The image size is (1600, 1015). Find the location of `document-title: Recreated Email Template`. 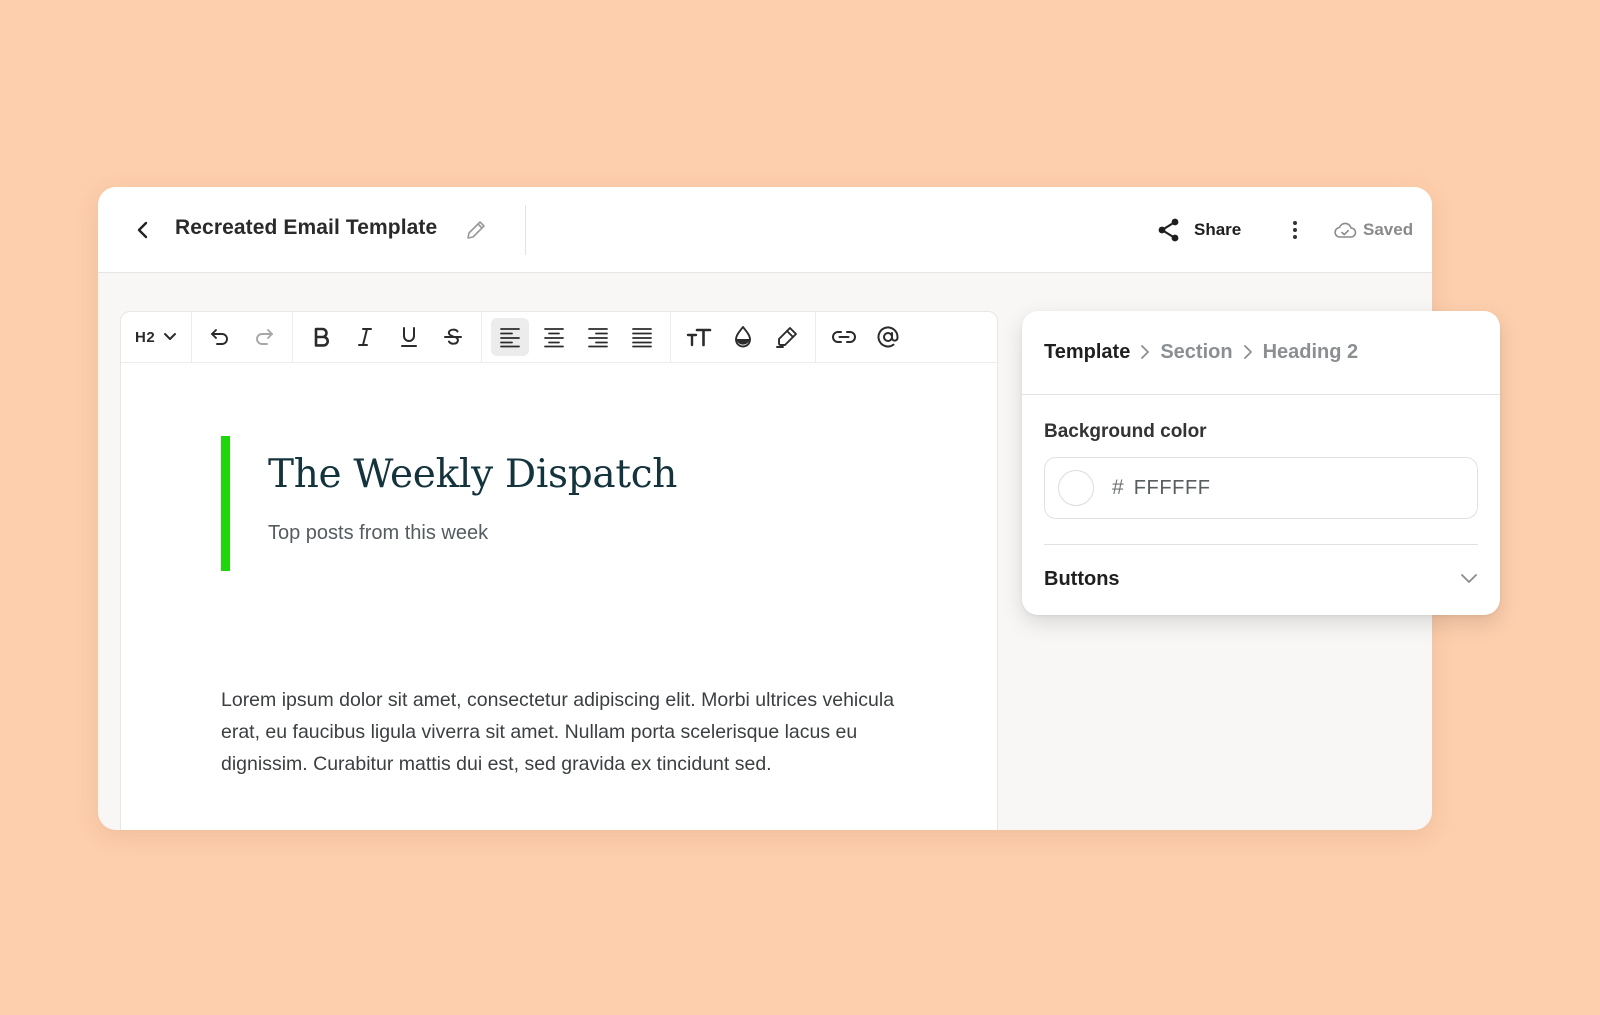

document-title: Recreated Email Template is located at coordinates (306, 227).